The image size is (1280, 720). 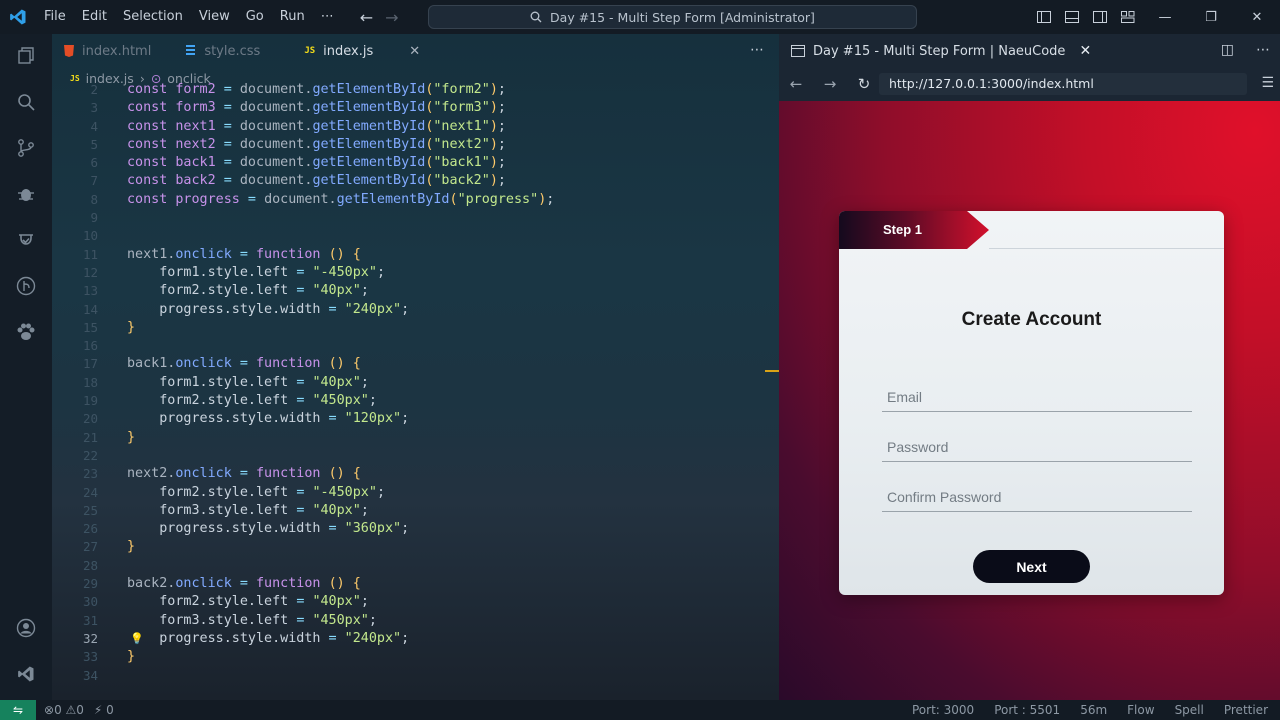 I want to click on code-line: 15}, so click(x=415, y=328).